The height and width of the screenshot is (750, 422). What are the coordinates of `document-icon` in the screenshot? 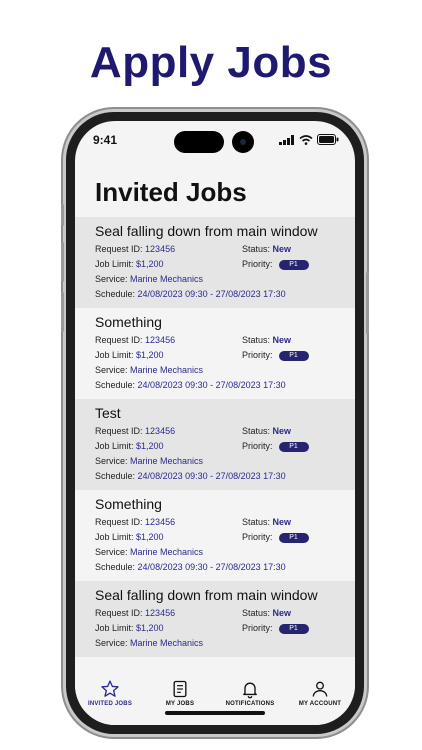 It's located at (180, 689).